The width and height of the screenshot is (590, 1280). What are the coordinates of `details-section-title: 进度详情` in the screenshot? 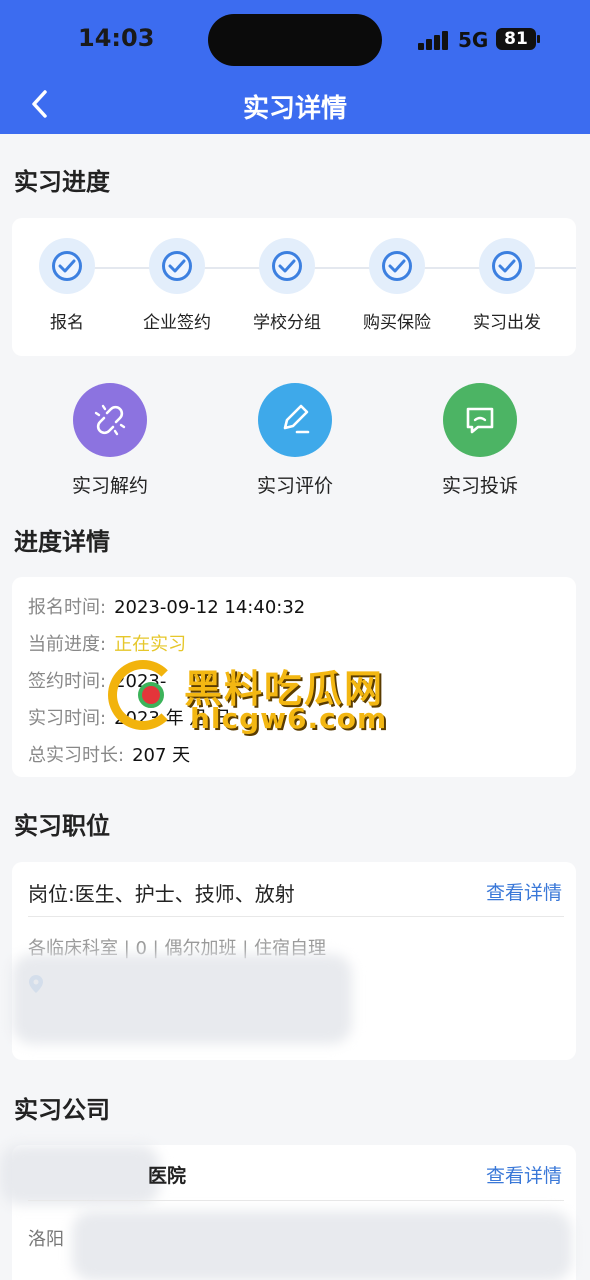 It's located at (62, 542).